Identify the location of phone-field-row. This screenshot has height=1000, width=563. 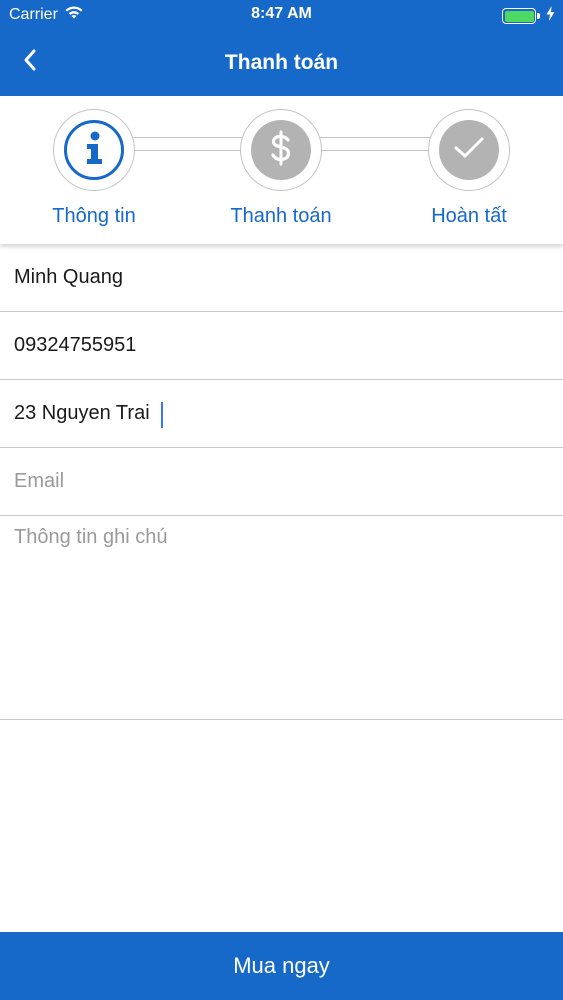
(281, 346).